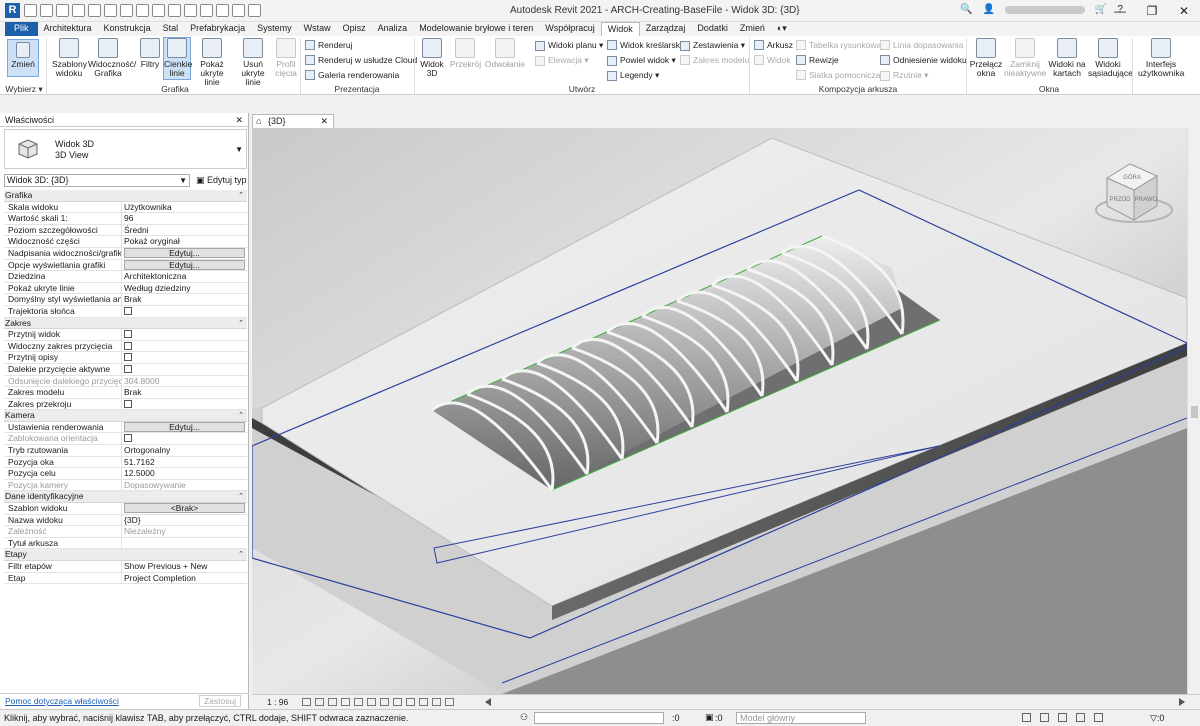  What do you see at coordinates (488, 702) in the screenshot?
I see `scroll-left-arrow-icon` at bounding box center [488, 702].